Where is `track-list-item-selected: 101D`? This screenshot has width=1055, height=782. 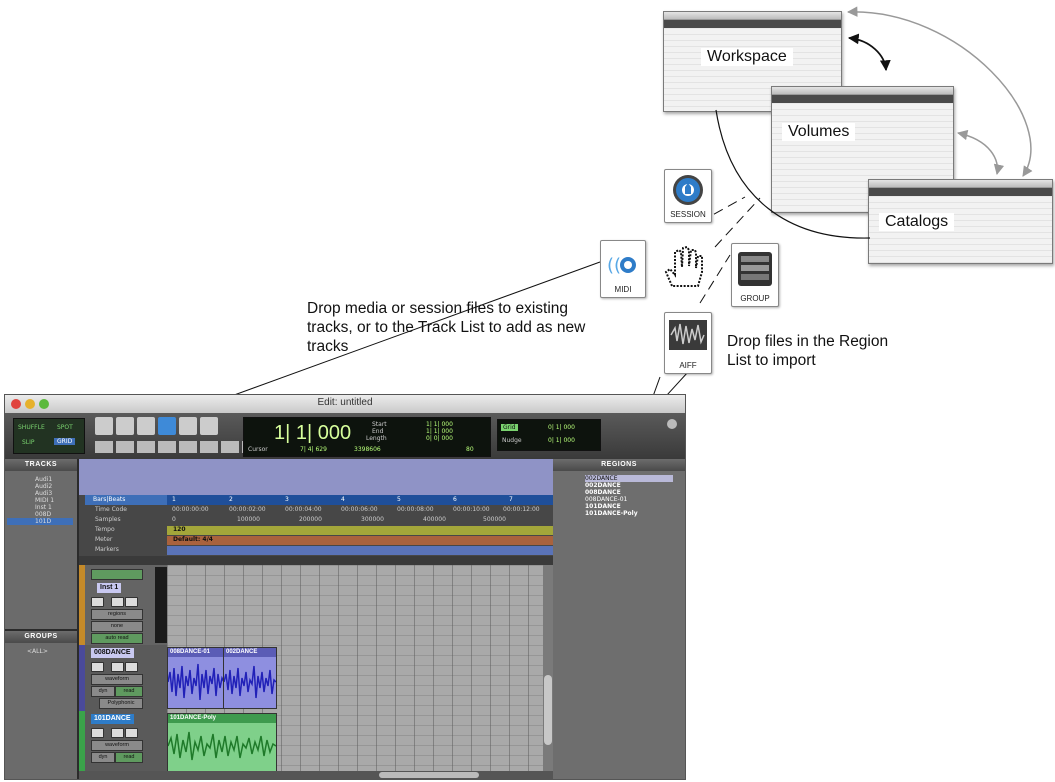
track-list-item-selected: 101D is located at coordinates (40, 521).